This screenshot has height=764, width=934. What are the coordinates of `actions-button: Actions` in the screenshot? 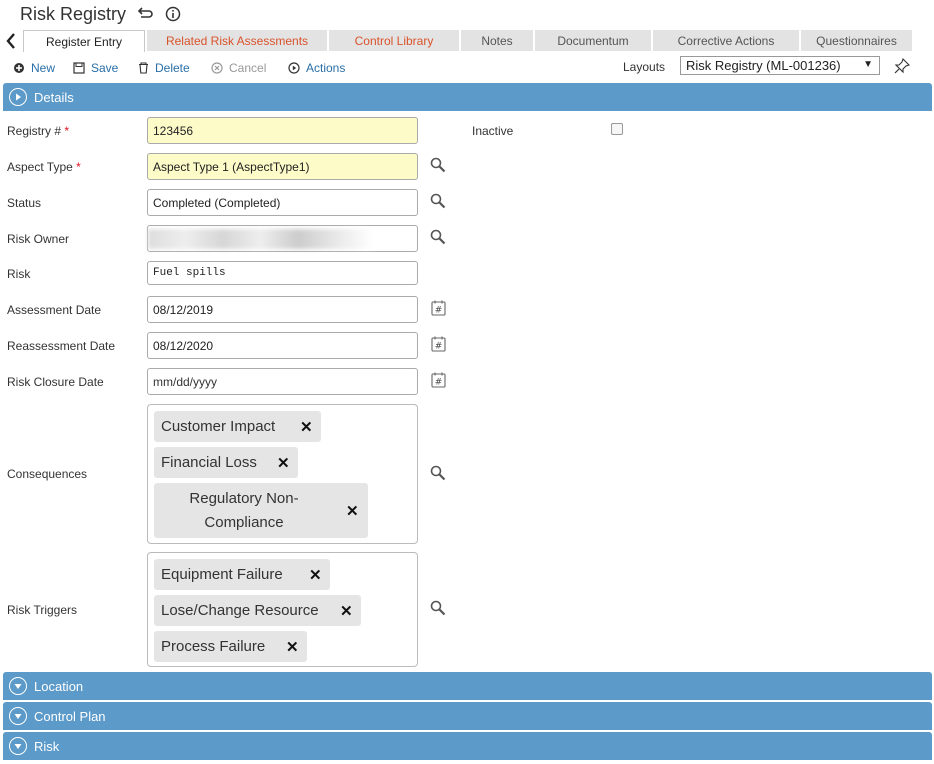 It's located at (316, 68).